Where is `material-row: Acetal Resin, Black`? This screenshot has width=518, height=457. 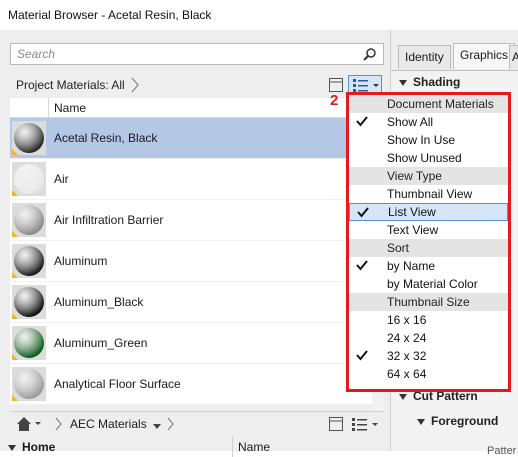
material-row: Acetal Resin, Black is located at coordinates (197, 138).